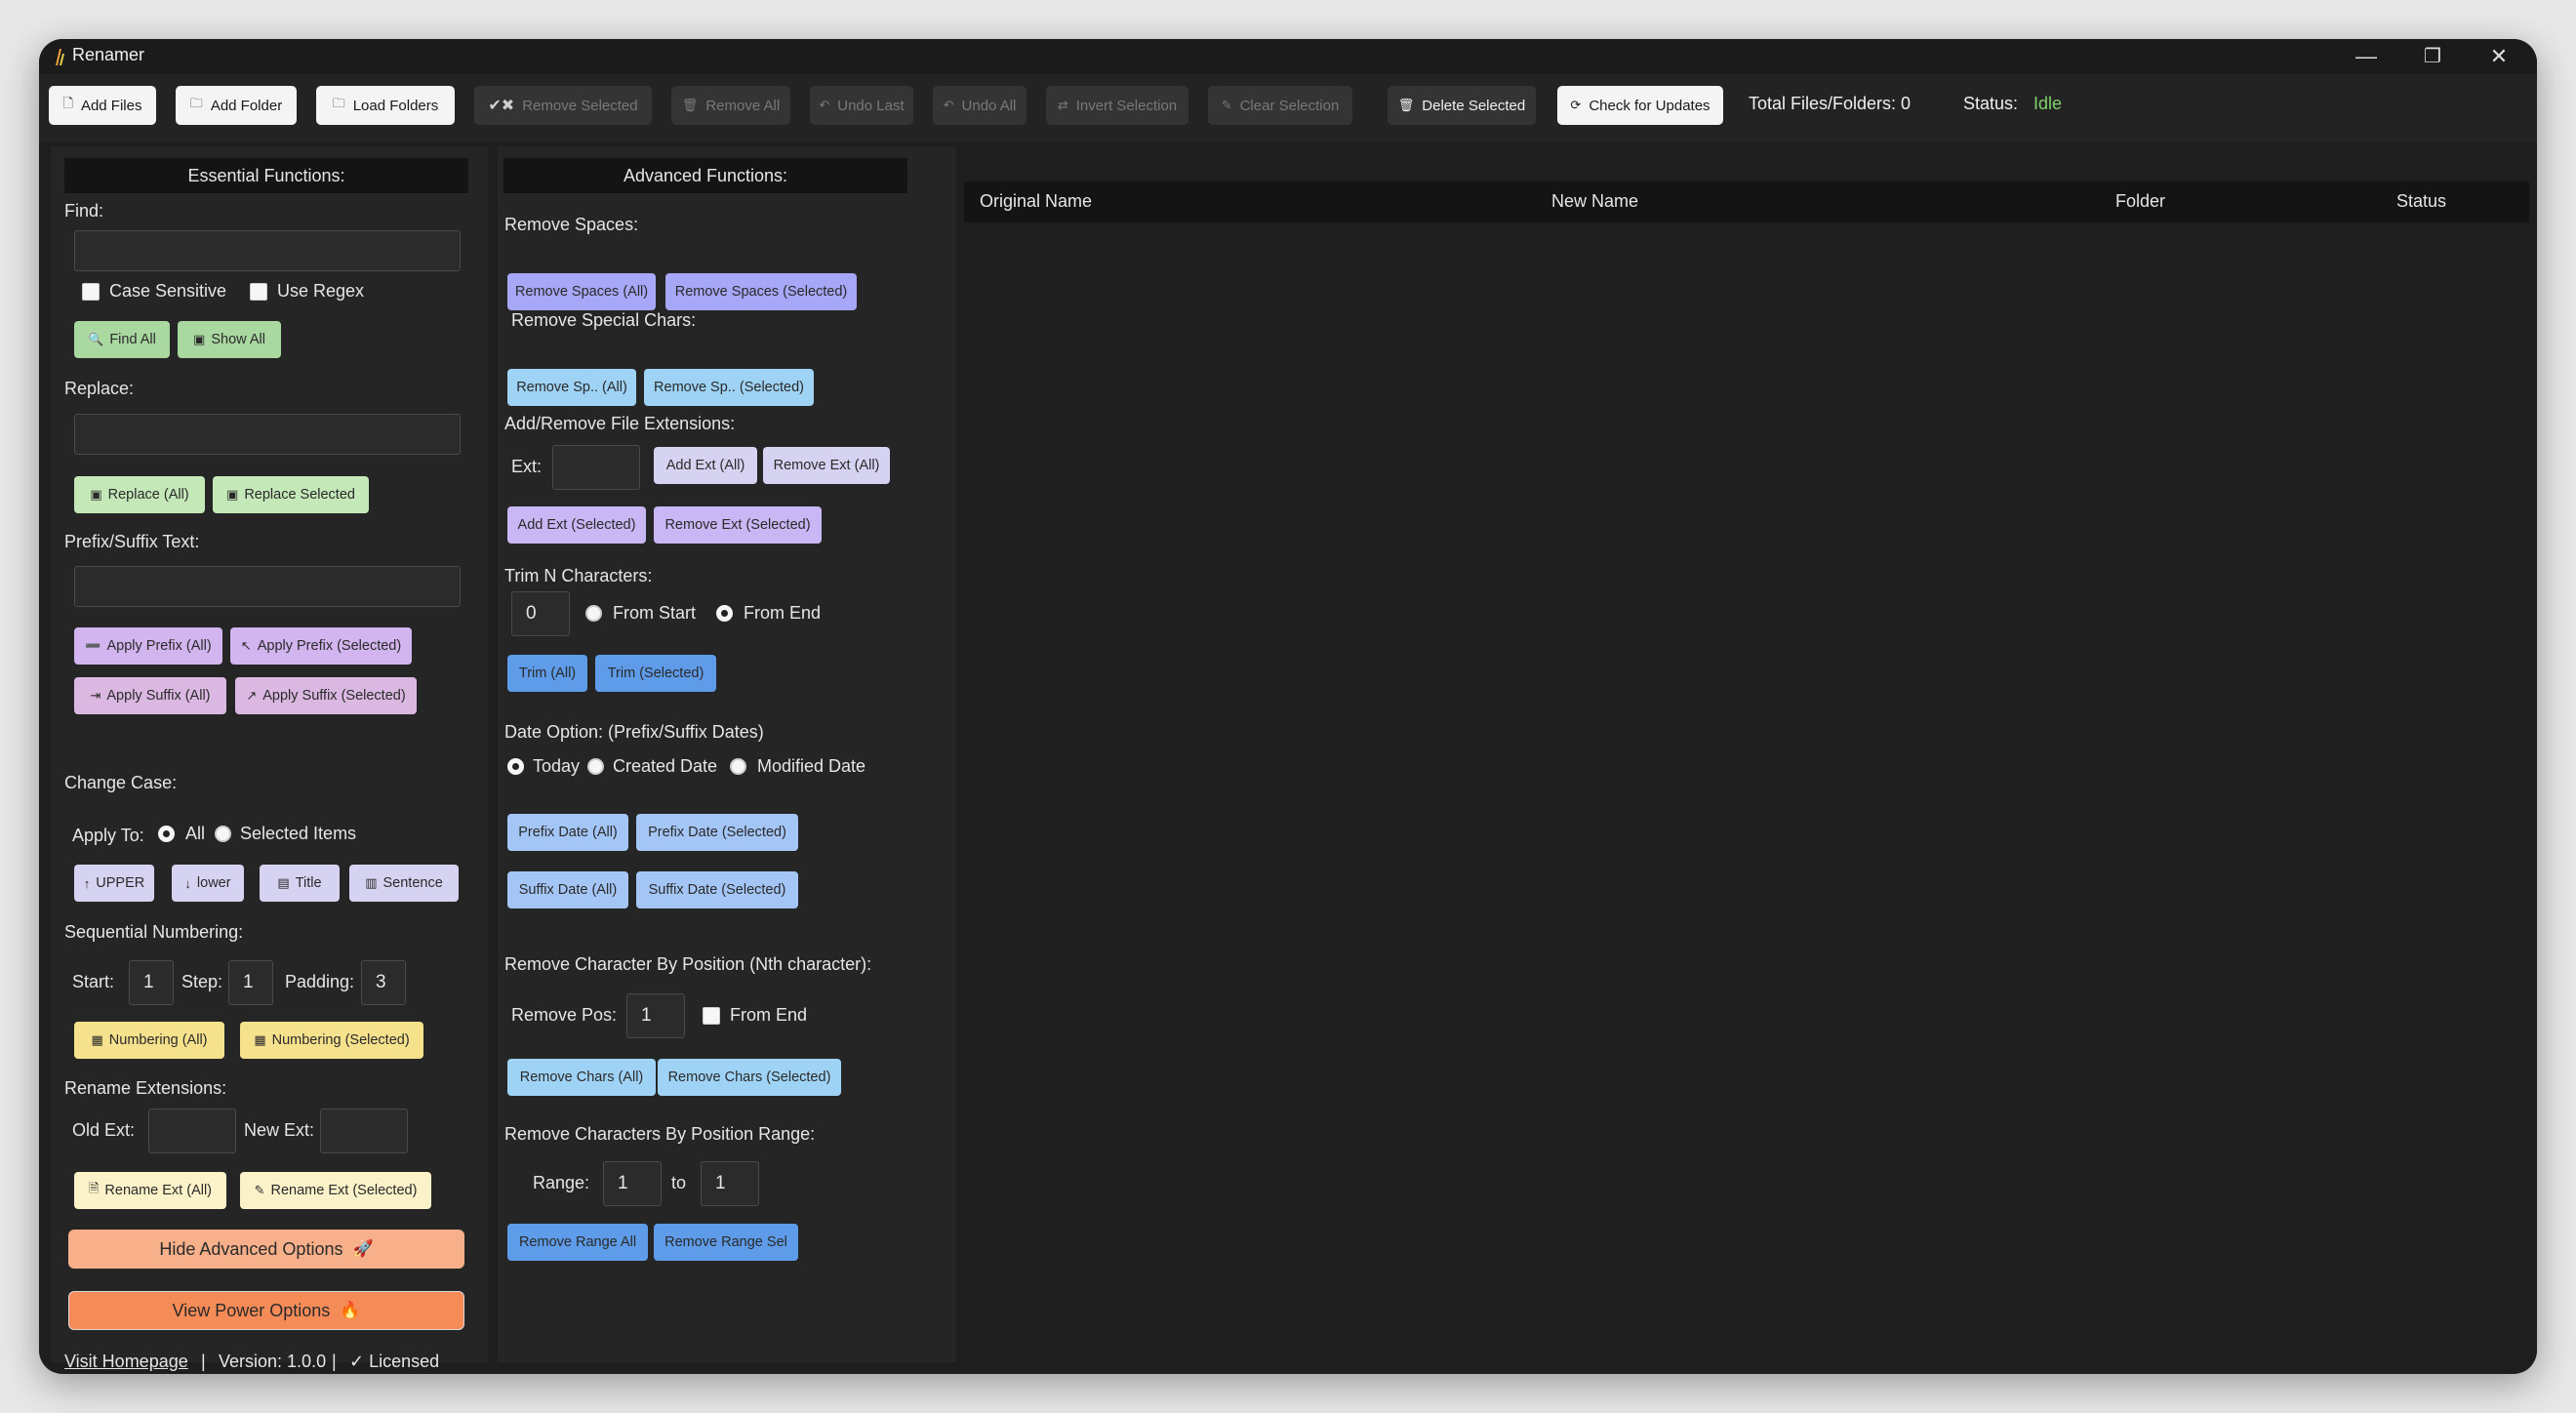 The image size is (2576, 1413). Describe the element at coordinates (2421, 201) in the screenshot. I see `column-header-status: Status` at that location.